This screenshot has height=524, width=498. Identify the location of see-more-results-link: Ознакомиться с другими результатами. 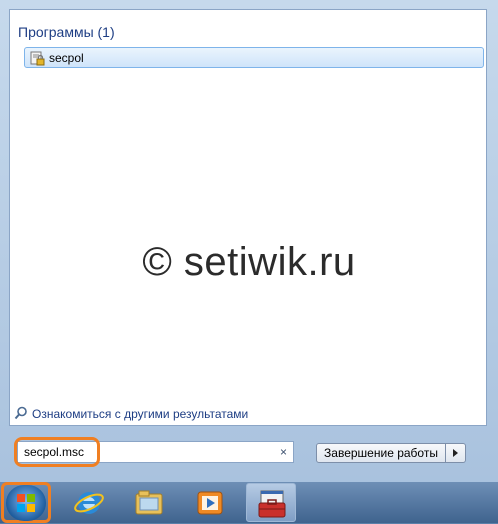
(131, 413).